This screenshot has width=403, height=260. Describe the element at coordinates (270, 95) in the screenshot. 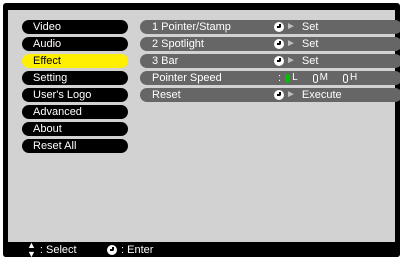

I see `submenu-row-reset: Reset ► Execute` at that location.